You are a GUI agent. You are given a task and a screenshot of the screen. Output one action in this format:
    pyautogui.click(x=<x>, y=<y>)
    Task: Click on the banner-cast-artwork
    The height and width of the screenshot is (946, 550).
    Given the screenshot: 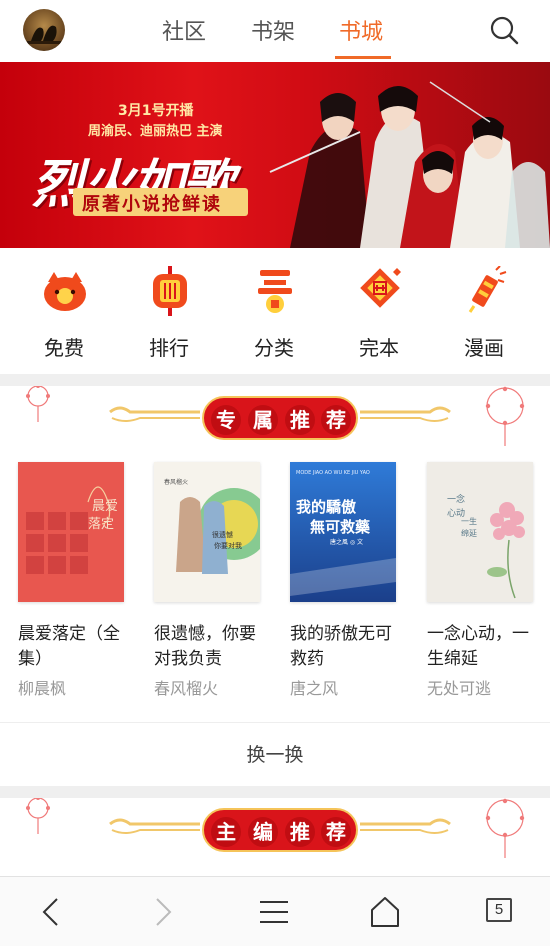 What is the action you would take?
    pyautogui.click(x=409, y=164)
    